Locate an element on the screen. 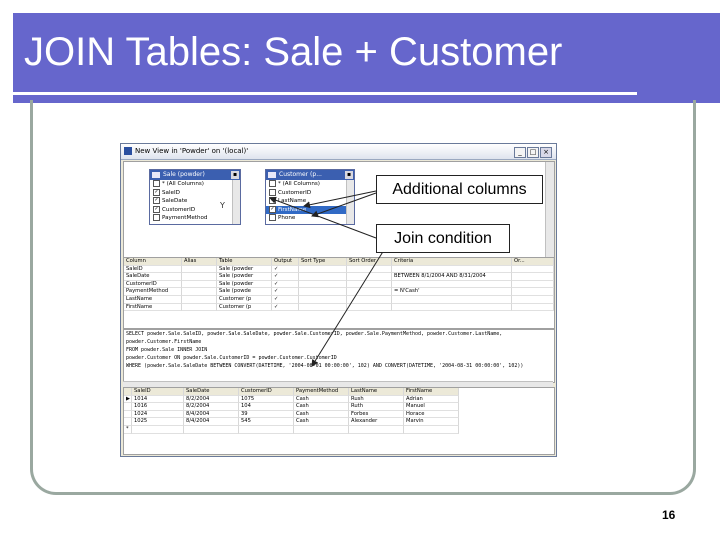 This screenshot has height=540, width=720. arrow-to-lastname is located at coordinates (340, 199).